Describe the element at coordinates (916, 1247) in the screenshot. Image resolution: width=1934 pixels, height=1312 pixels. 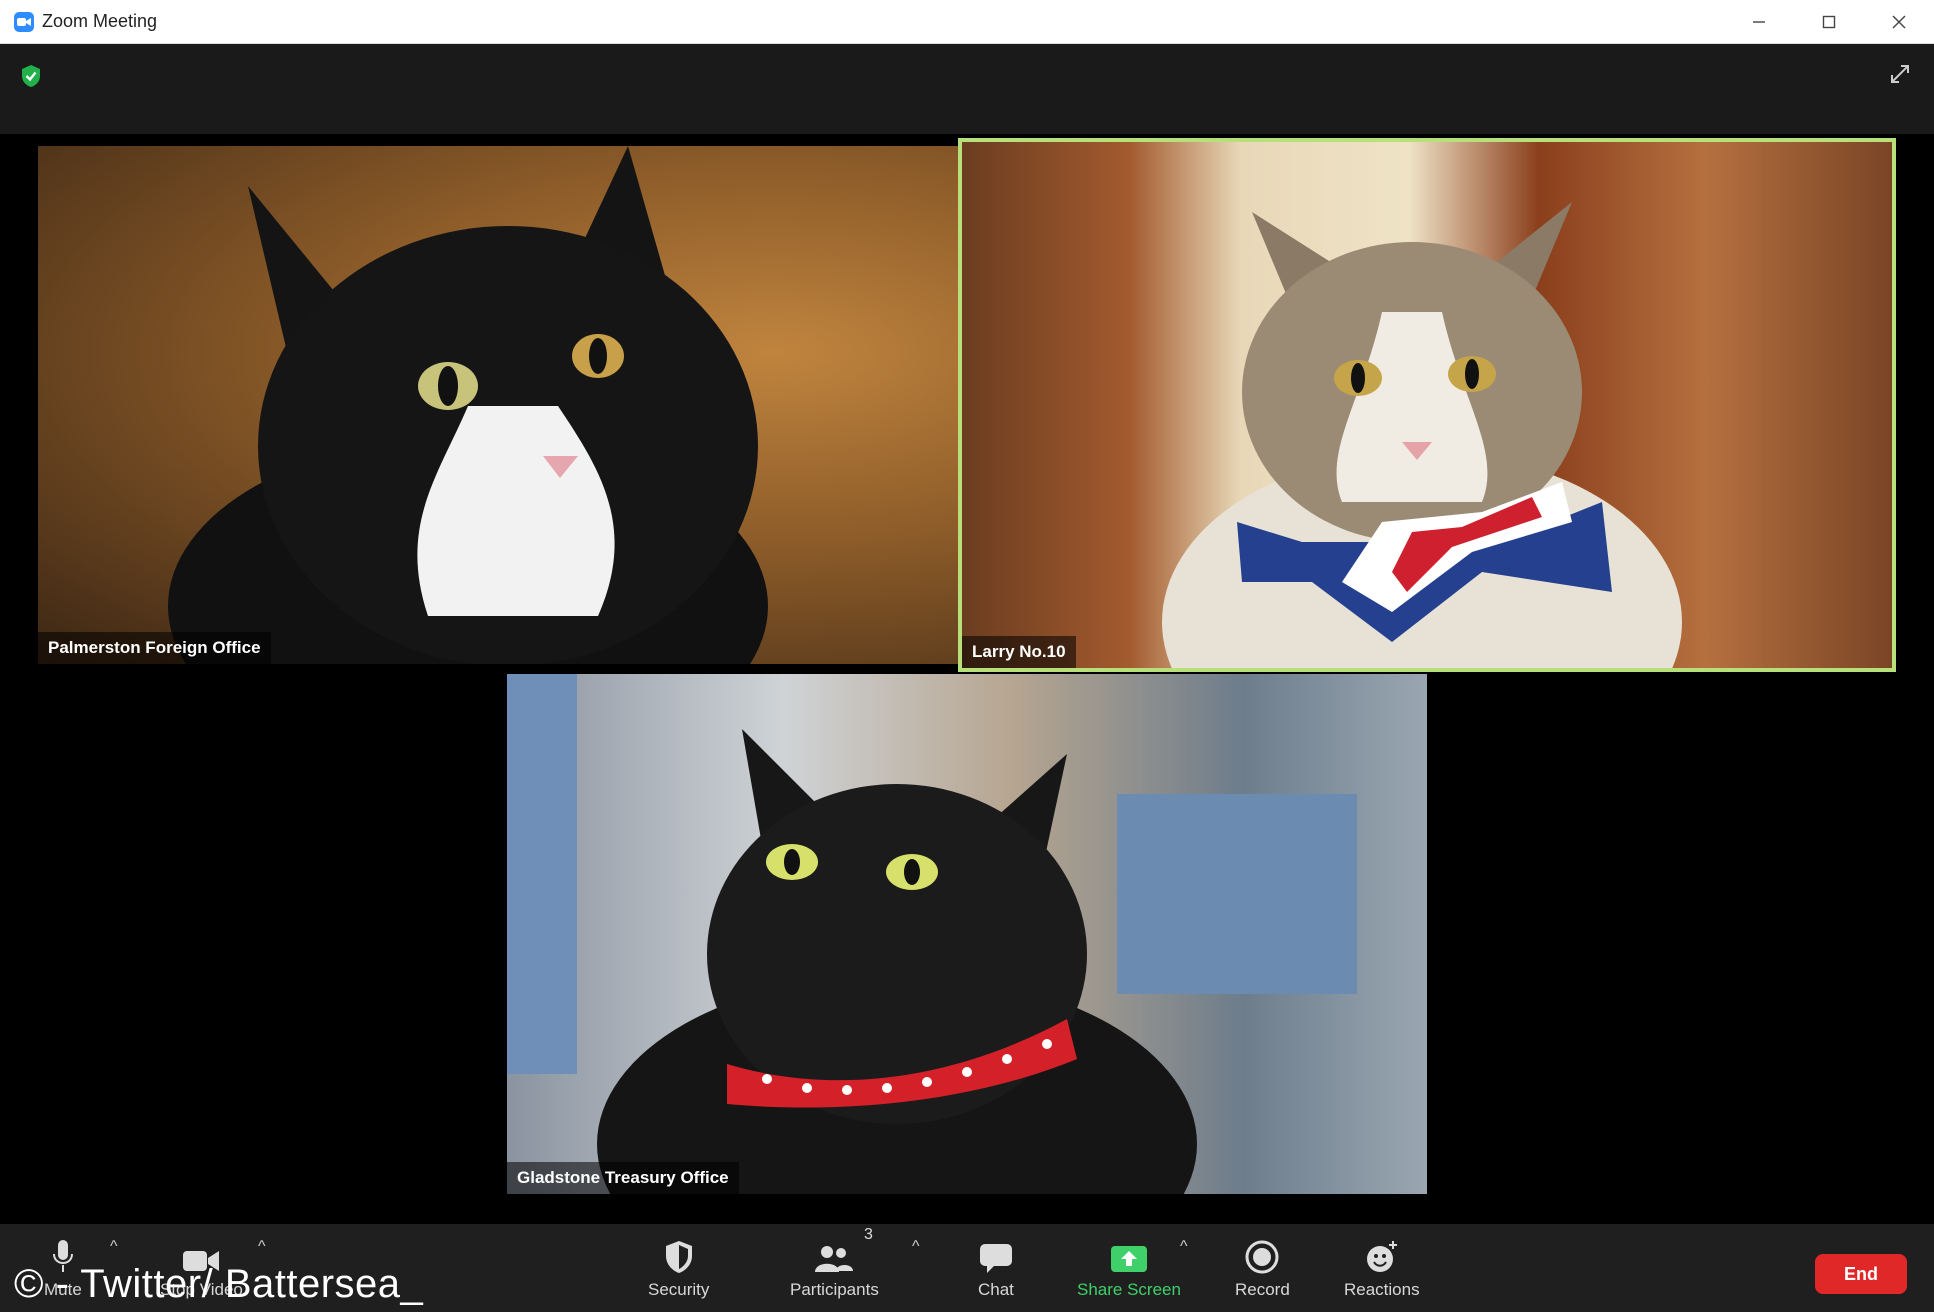
I see `participants-options-caret: ^` at that location.